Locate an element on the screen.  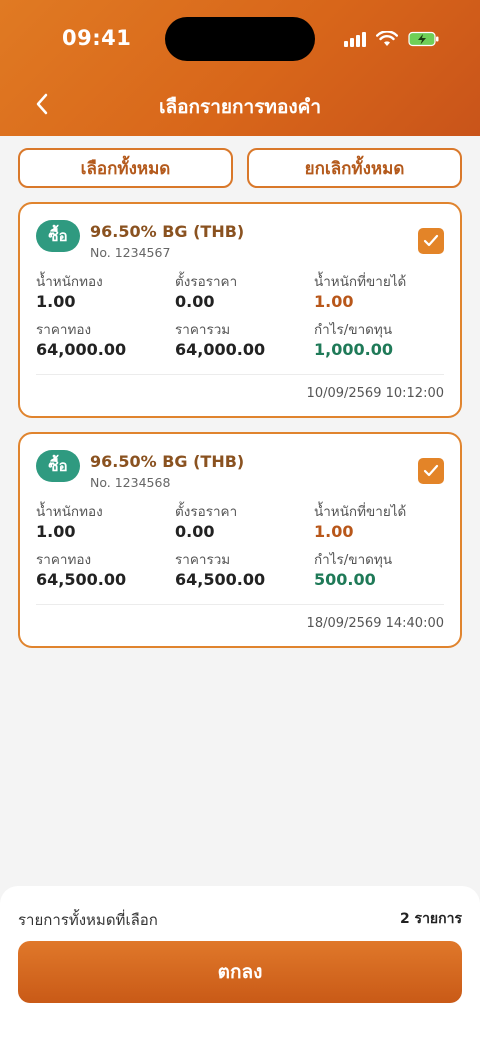
select-all-button: เลือกทั้งหมด is located at coordinates (125, 168).